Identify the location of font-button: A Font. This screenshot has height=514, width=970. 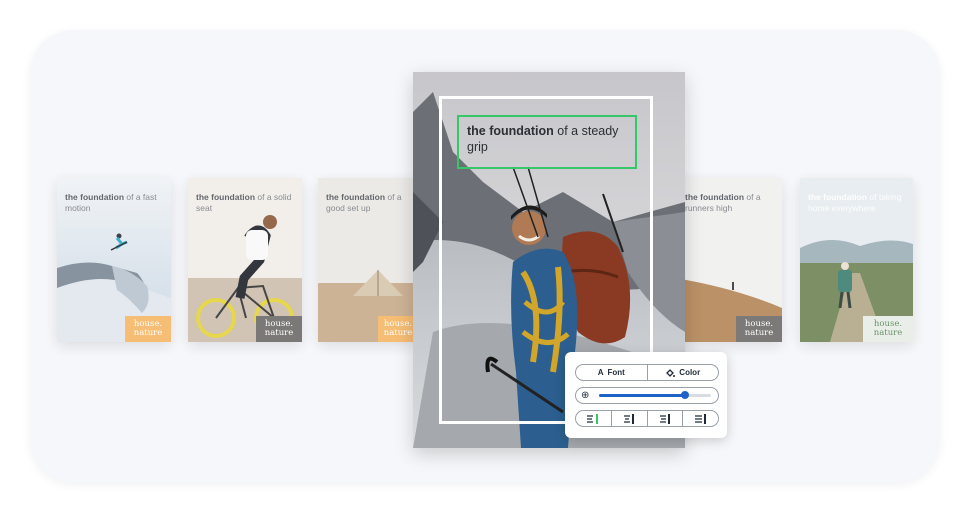
(611, 372).